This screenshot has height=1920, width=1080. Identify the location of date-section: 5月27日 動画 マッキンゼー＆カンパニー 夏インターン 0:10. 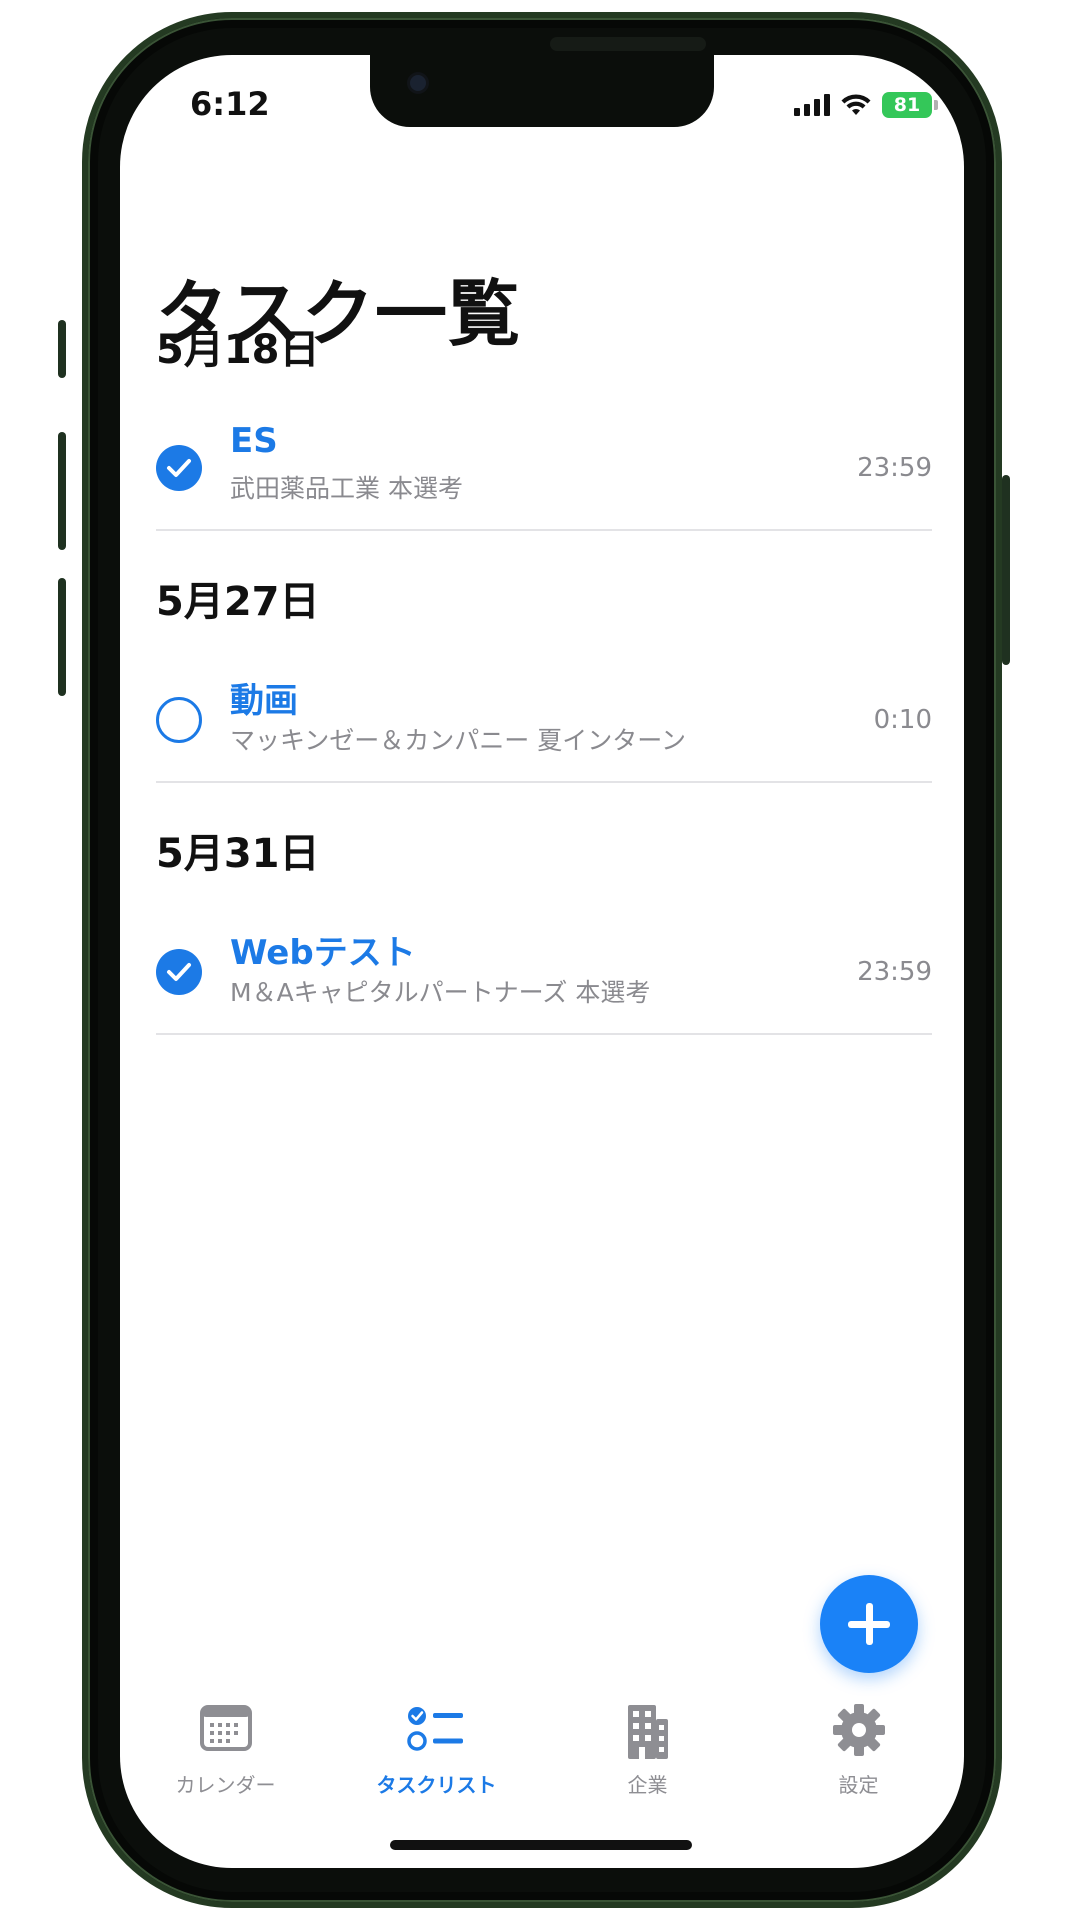
(544, 676).